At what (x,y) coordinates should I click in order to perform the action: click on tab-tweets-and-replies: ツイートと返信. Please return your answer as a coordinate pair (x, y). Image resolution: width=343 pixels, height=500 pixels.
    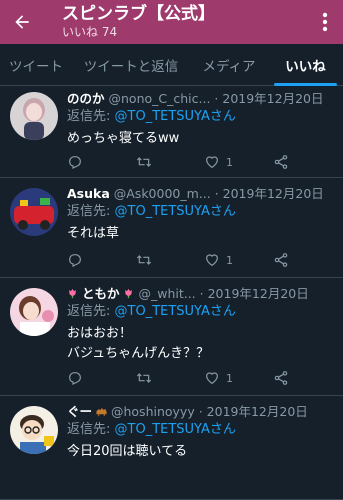
    Looking at the image, I should click on (131, 64).